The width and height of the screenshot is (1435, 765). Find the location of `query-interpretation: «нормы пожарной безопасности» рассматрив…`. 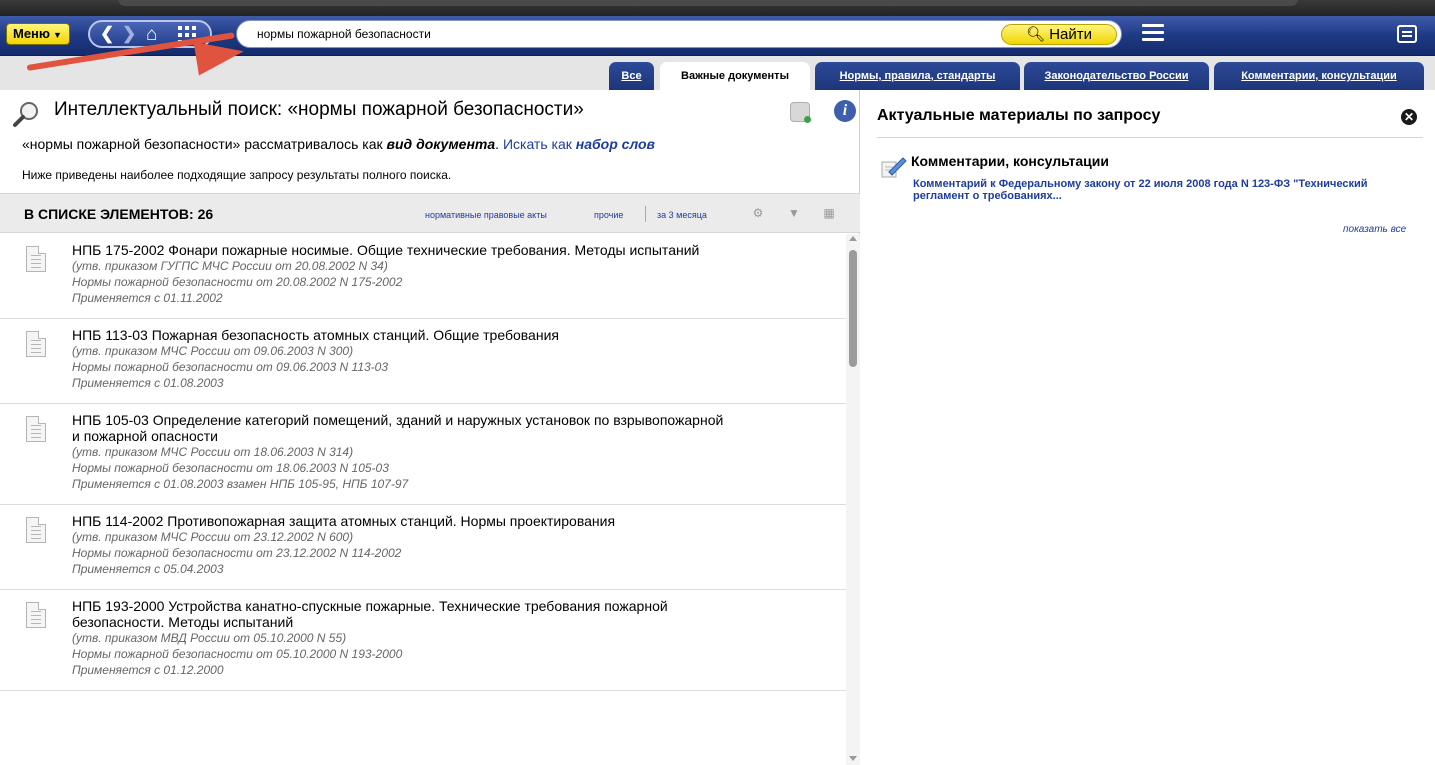

query-interpretation: «нормы пожарной безопасности» рассматрив… is located at coordinates (338, 144).